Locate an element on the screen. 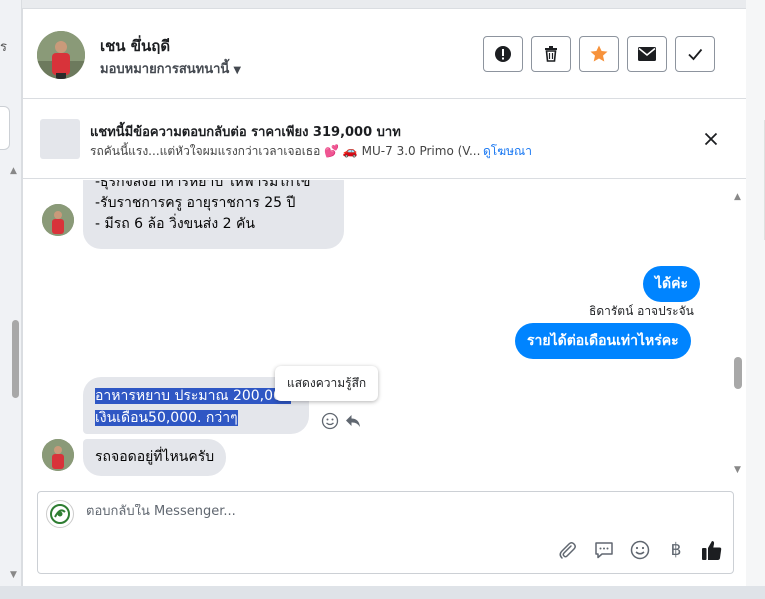 Image resolution: width=765 pixels, height=599 pixels. message-bubble-outgoing: รายได้ต่อเดือนเท่าไหร่คะ is located at coordinates (603, 341).